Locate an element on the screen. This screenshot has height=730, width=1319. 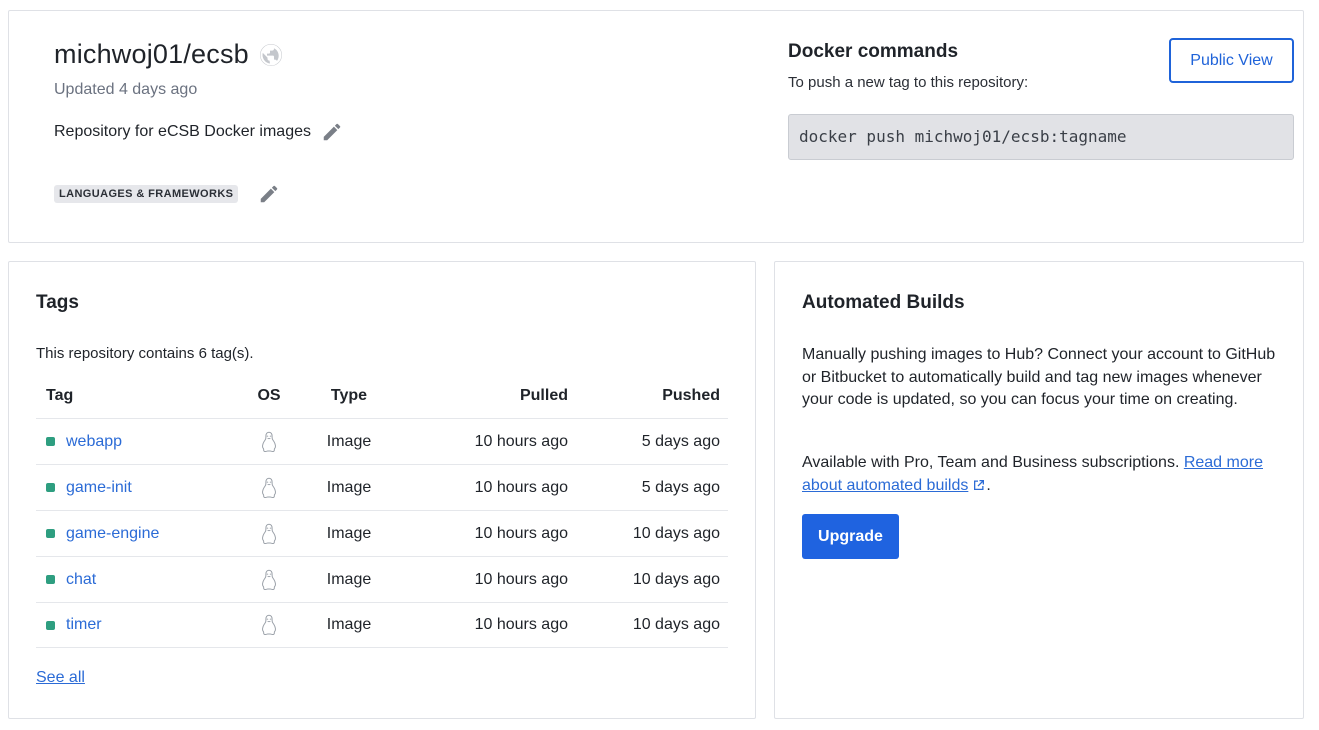
docker-push-command: docker push michwoj01/ecsb:tagname is located at coordinates (1041, 137).